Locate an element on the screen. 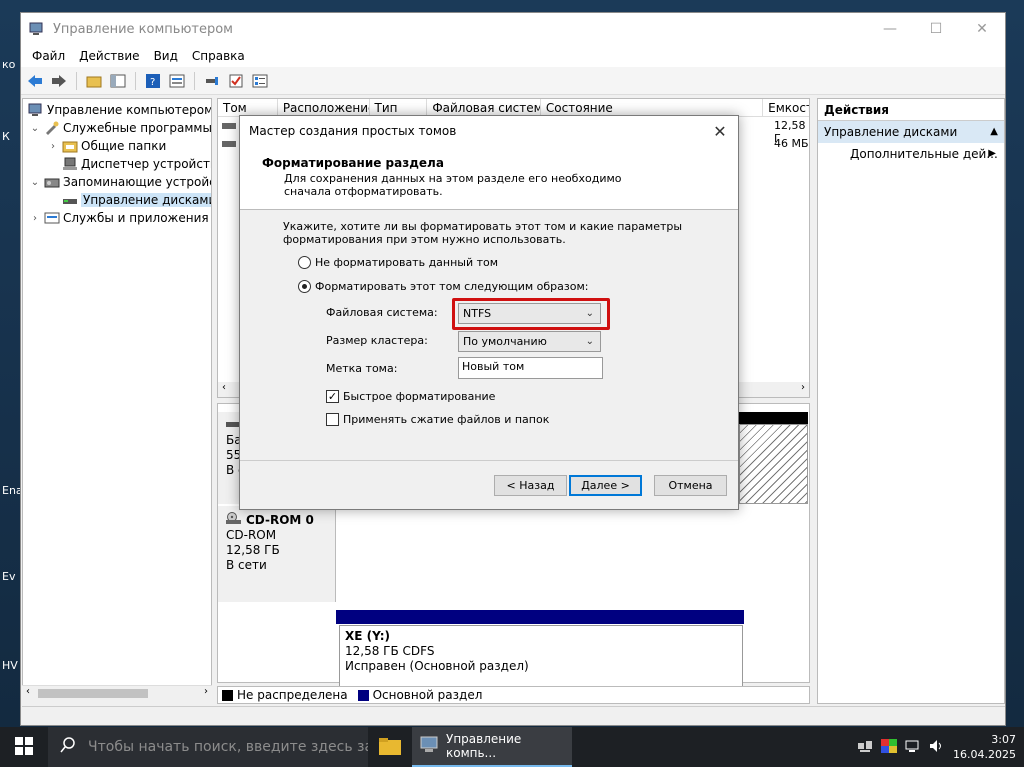  quick-format-checkbox: ✓ is located at coordinates (332, 396).